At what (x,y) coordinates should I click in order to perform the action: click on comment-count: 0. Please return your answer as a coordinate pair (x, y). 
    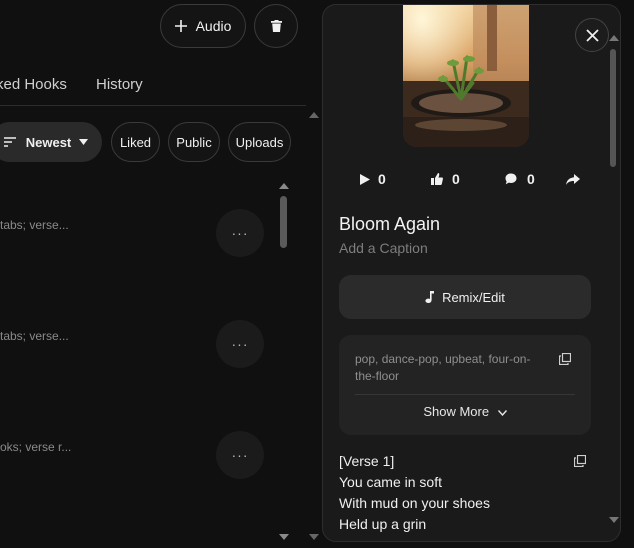
    Looking at the image, I should click on (520, 179).